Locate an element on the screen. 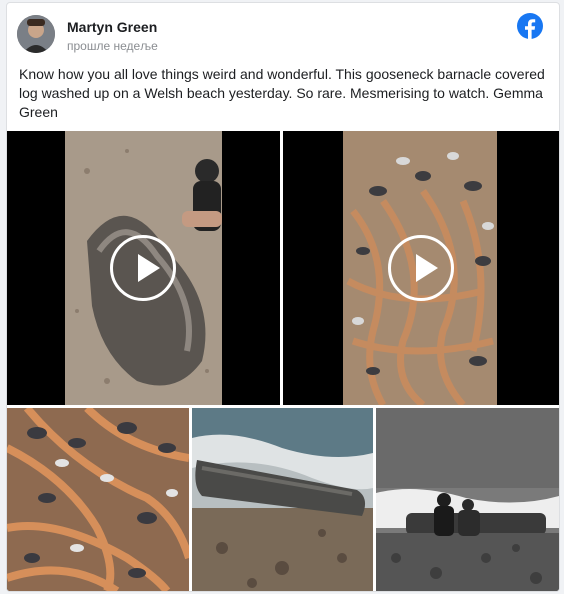 This screenshot has height=594, width=564. post-timestamp: прошле недеље is located at coordinates (112, 46).